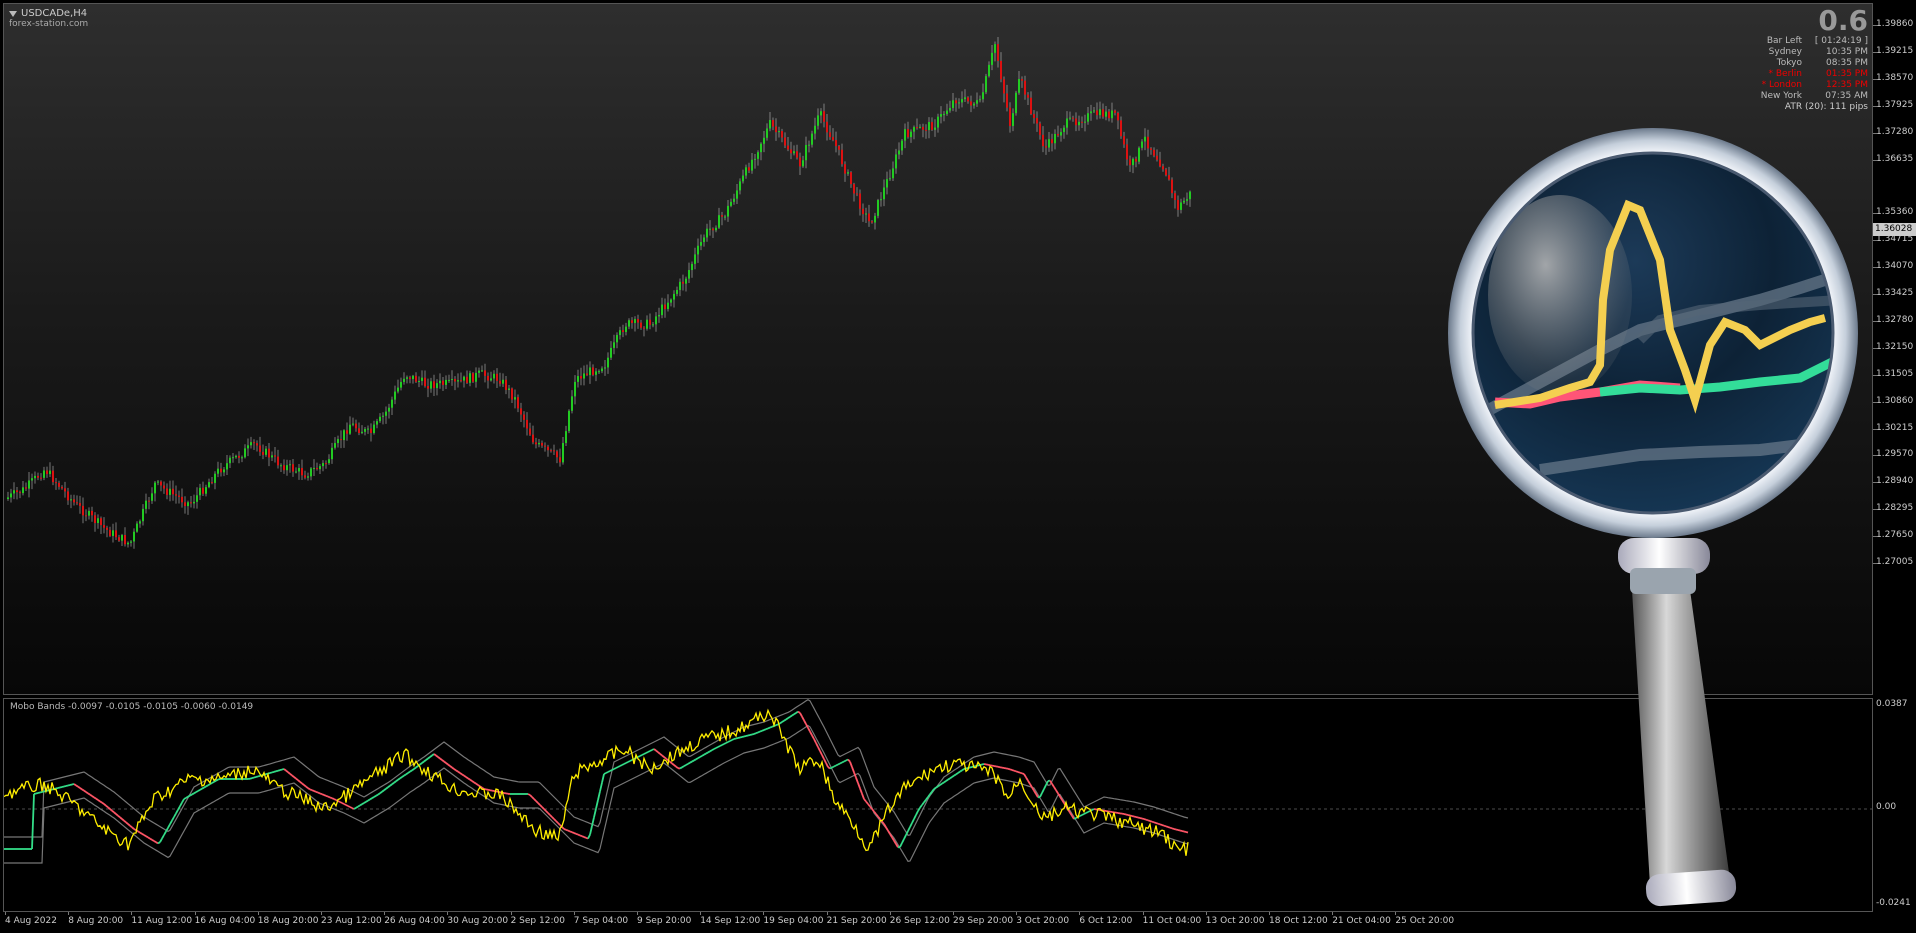 This screenshot has height=933, width=1916. What do you see at coordinates (49, 24) in the screenshot?
I see `site-watermark: forex-station.com` at bounding box center [49, 24].